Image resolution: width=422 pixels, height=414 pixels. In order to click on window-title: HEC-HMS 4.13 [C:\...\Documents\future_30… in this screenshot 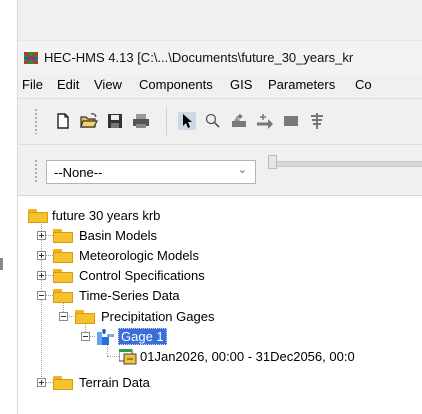, I will do `click(199, 57)`.